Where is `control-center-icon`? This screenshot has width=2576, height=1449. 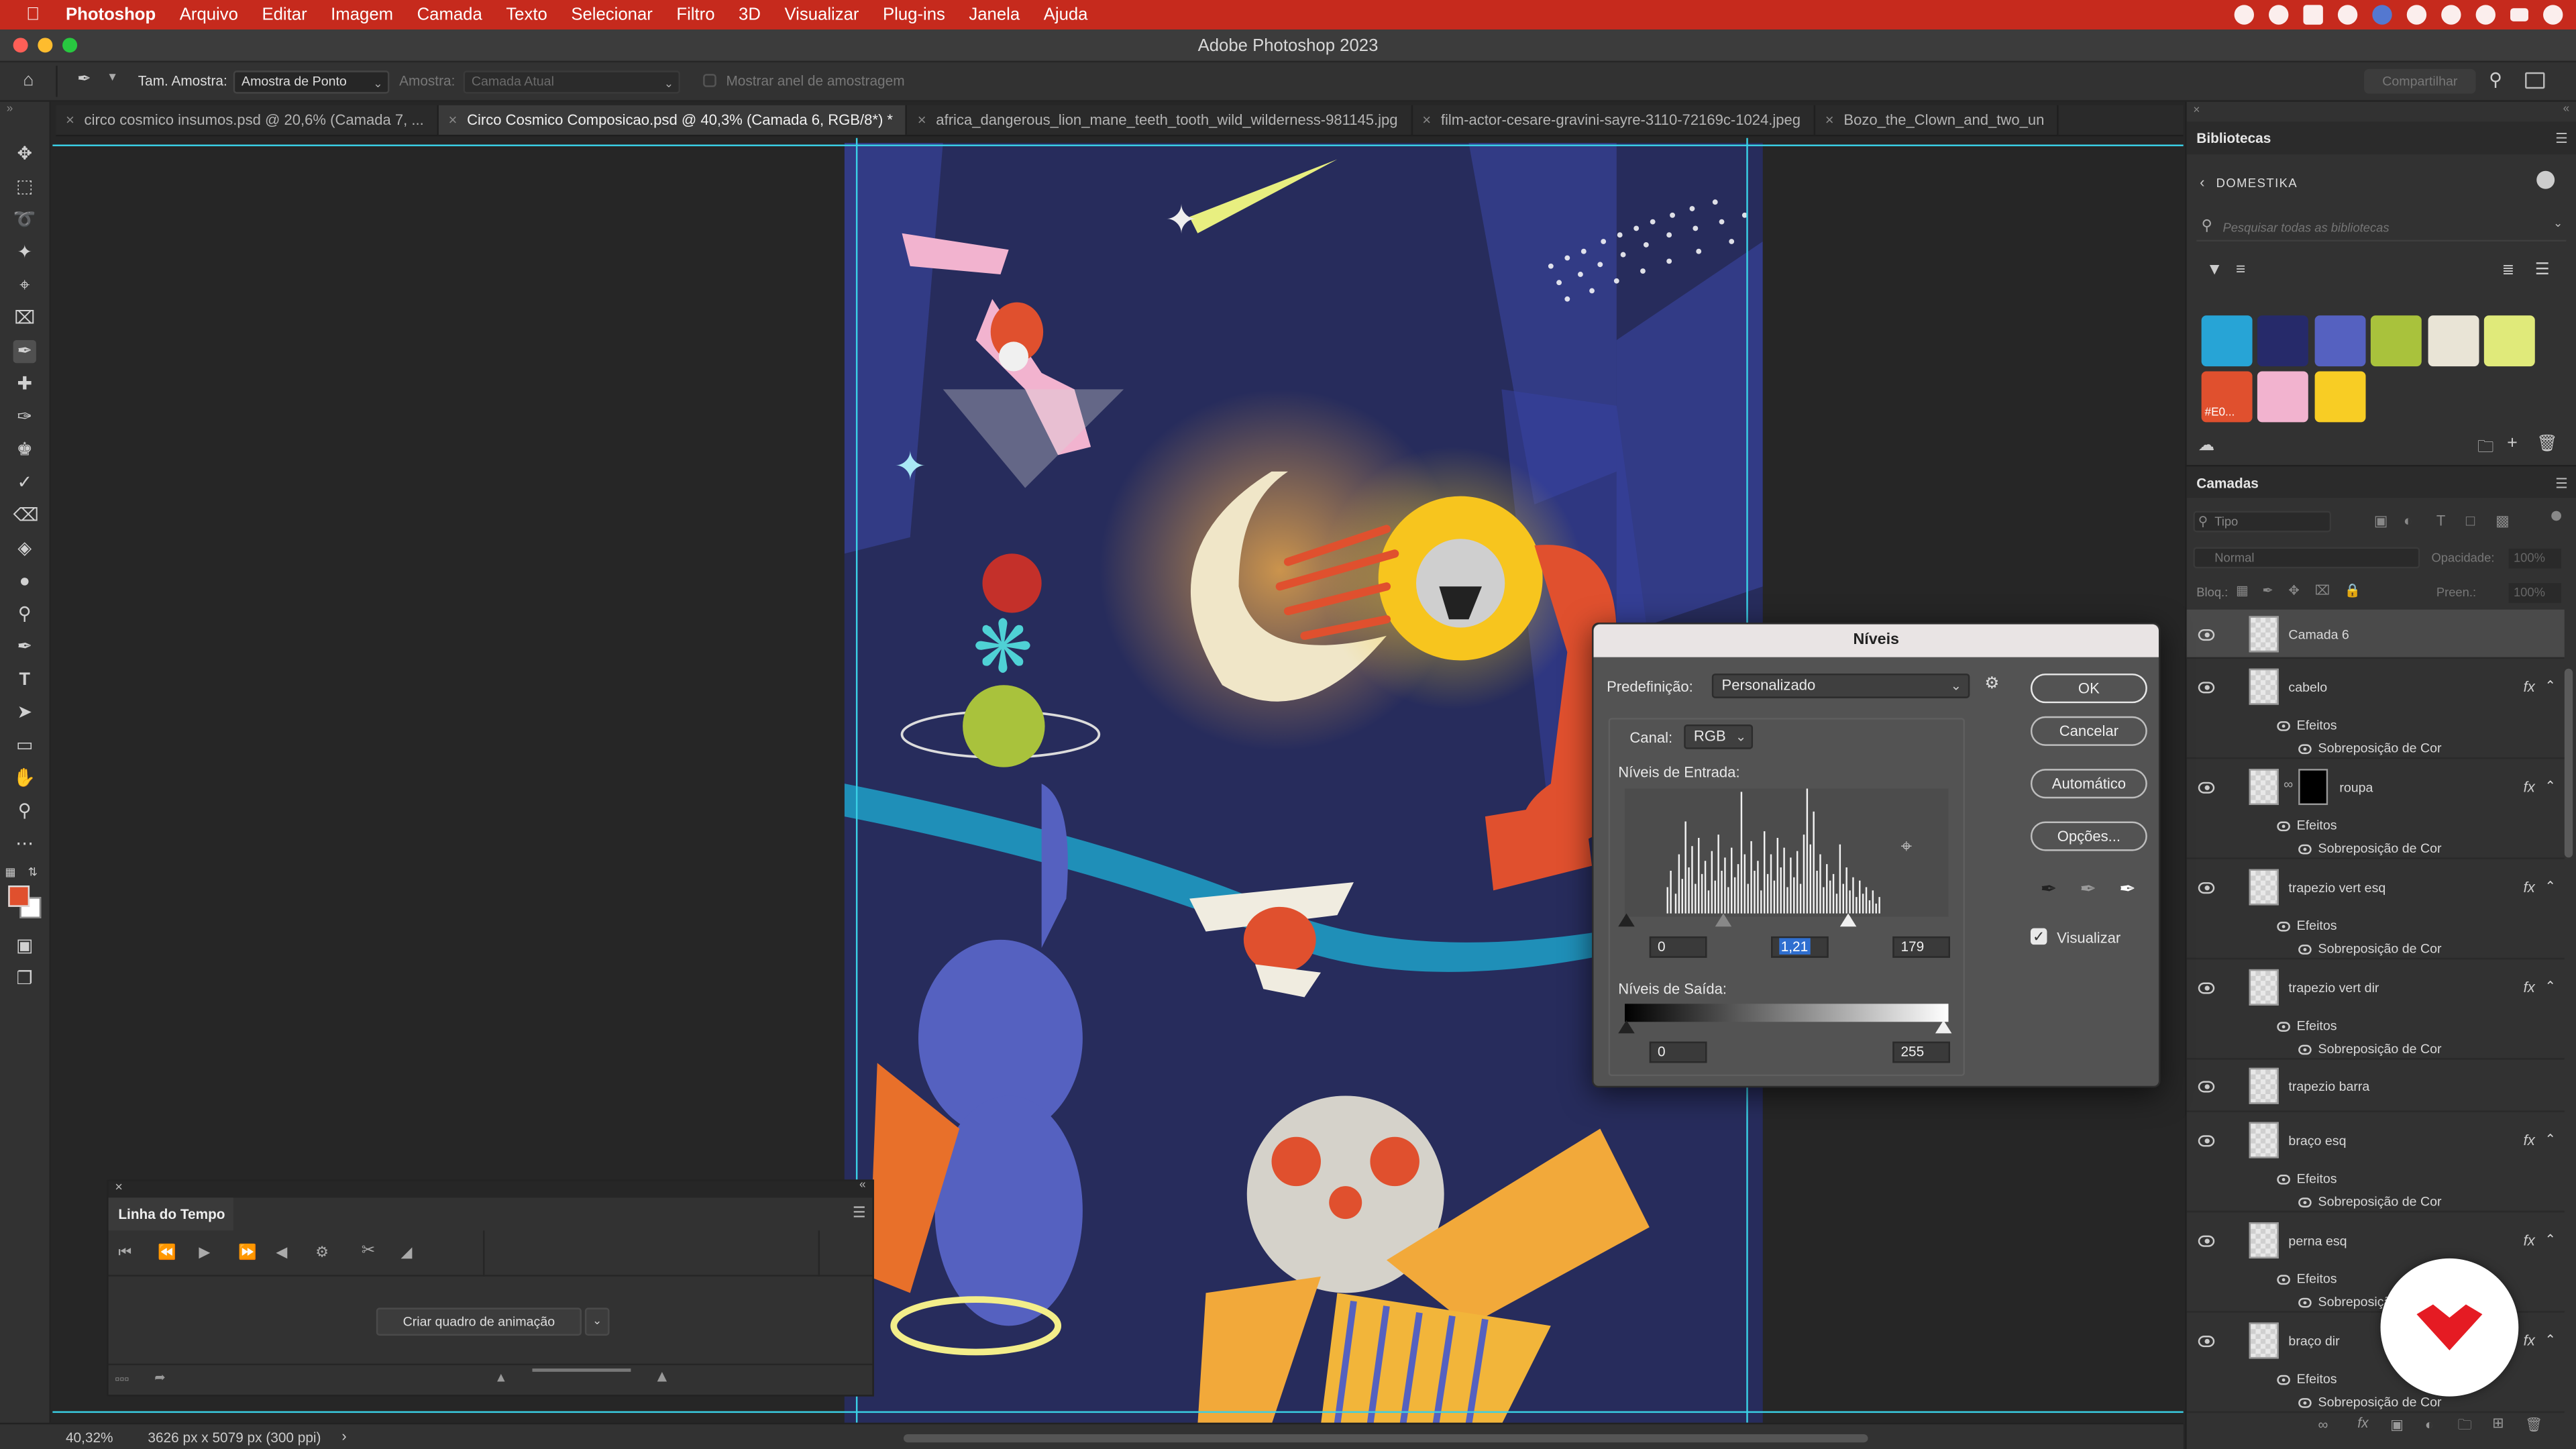 control-center-icon is located at coordinates (2553, 15).